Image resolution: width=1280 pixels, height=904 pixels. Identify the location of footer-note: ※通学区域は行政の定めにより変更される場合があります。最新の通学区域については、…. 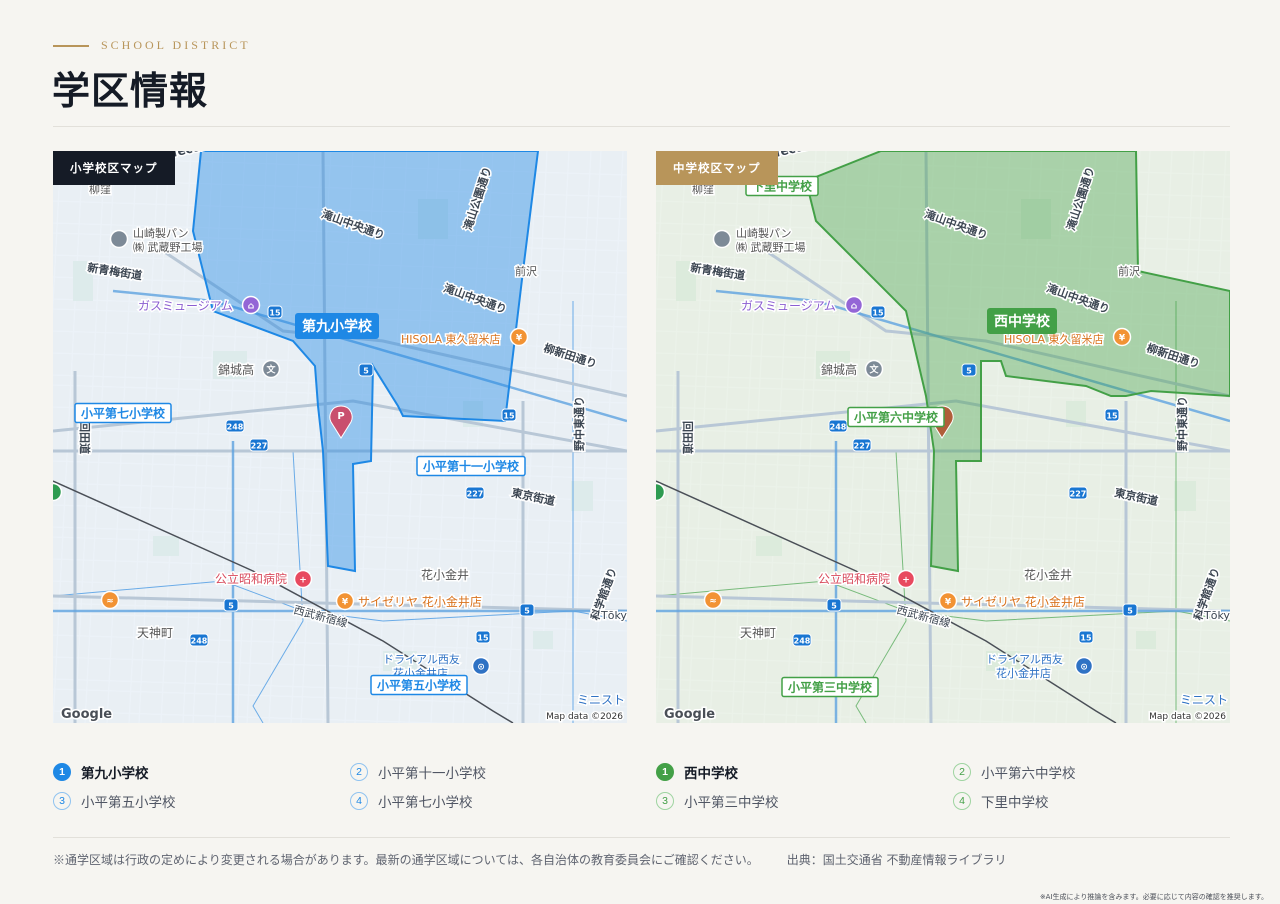
(530, 859).